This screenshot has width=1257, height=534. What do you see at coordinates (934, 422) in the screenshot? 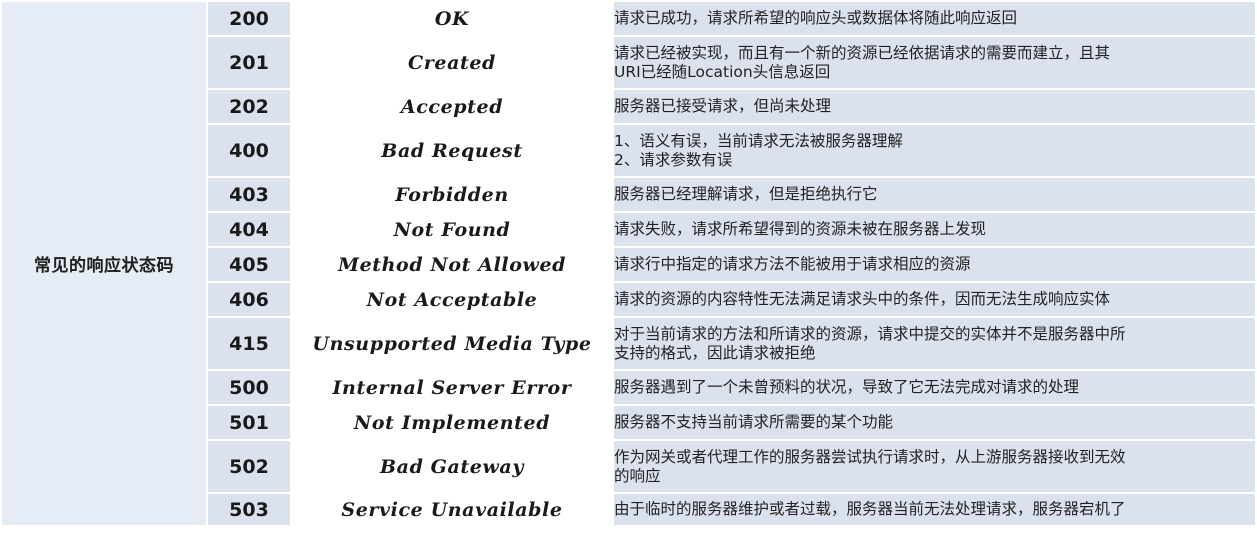
I see `status-description: 服务器不支持当前请求所需要的某个功能` at bounding box center [934, 422].